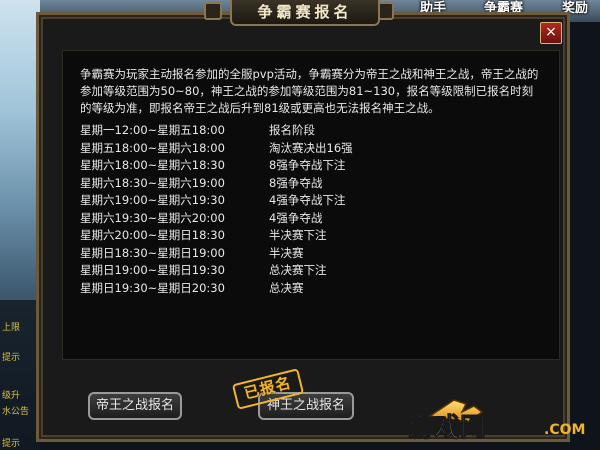 The width and height of the screenshot is (600, 450). I want to click on emperor-battle-register-button: 帝王之战报名, so click(135, 406).